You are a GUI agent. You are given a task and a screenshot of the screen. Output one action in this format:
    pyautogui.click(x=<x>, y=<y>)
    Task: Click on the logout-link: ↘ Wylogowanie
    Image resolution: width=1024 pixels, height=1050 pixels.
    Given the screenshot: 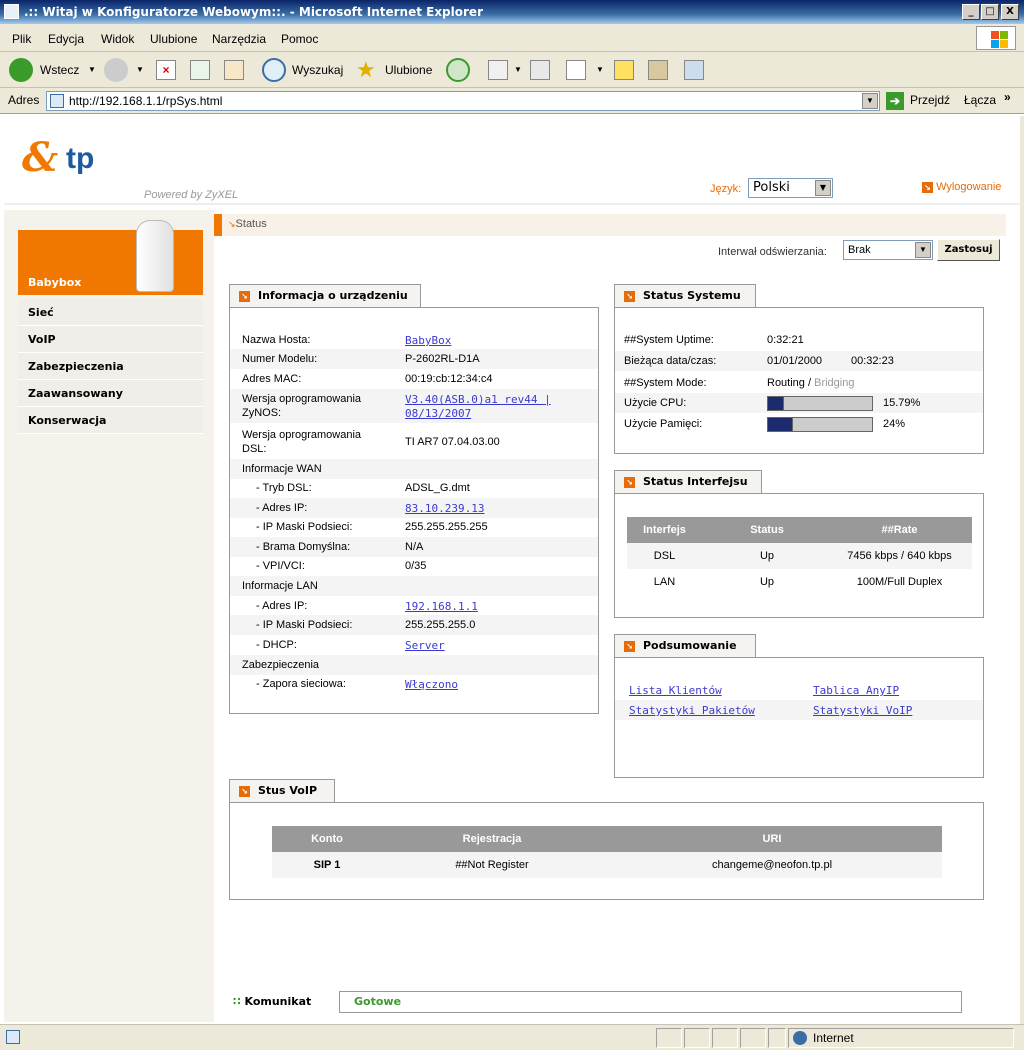 What is the action you would take?
    pyautogui.click(x=961, y=187)
    